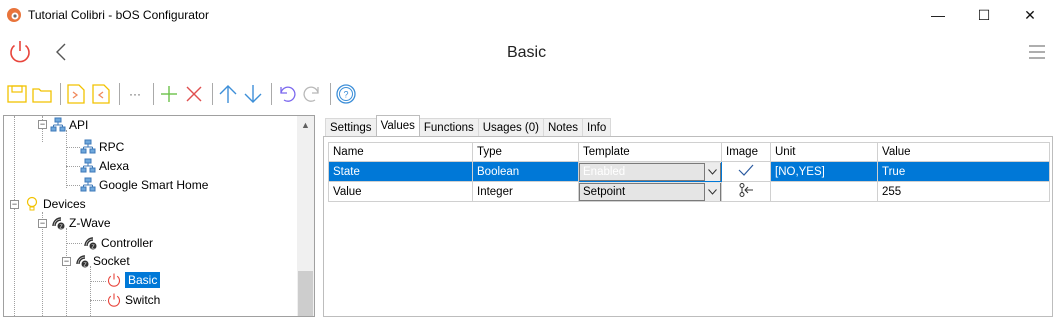 This screenshot has width=1053, height=317. What do you see at coordinates (824, 171) in the screenshot?
I see `cell-unit: [NO,YES]` at bounding box center [824, 171].